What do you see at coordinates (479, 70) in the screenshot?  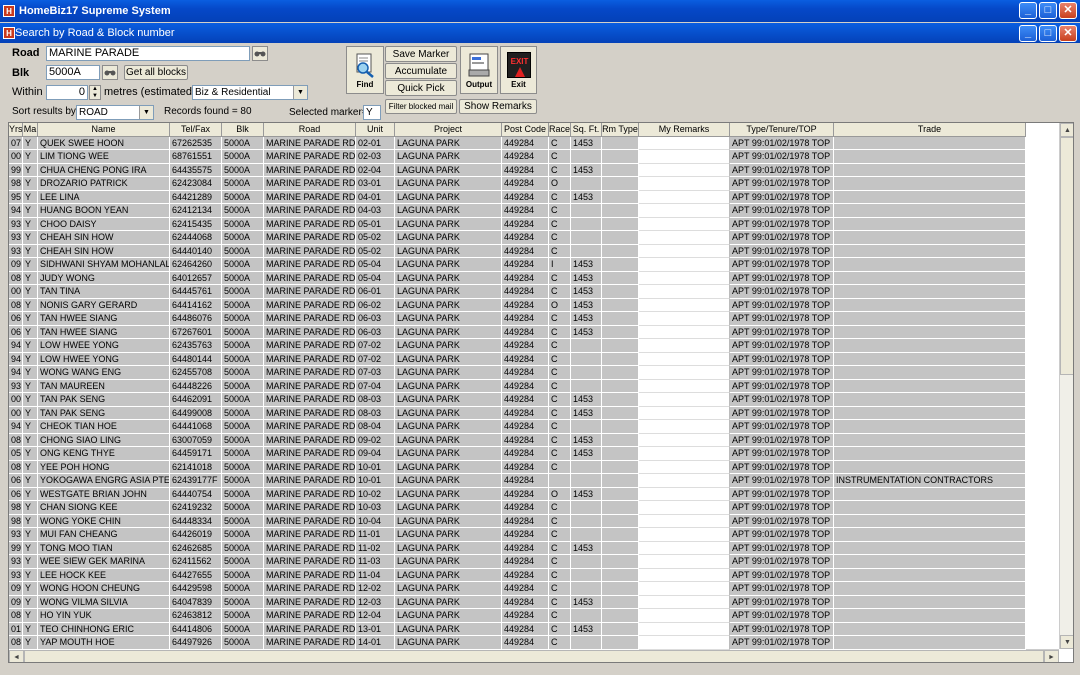 I see `output-button: Output` at bounding box center [479, 70].